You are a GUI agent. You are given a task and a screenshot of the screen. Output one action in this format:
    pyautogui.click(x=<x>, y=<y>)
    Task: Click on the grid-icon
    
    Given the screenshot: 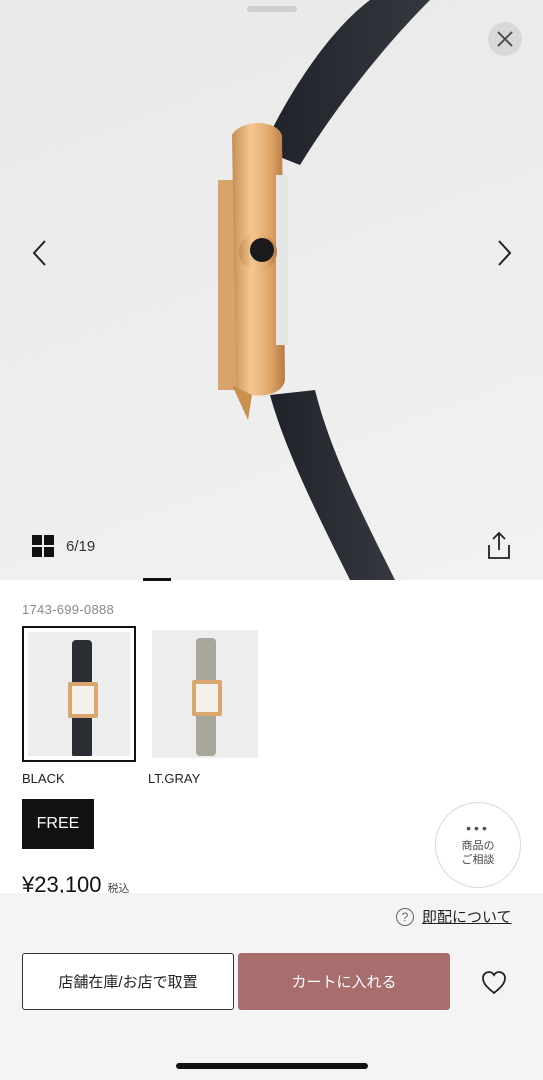 What is the action you would take?
    pyautogui.click(x=43, y=546)
    